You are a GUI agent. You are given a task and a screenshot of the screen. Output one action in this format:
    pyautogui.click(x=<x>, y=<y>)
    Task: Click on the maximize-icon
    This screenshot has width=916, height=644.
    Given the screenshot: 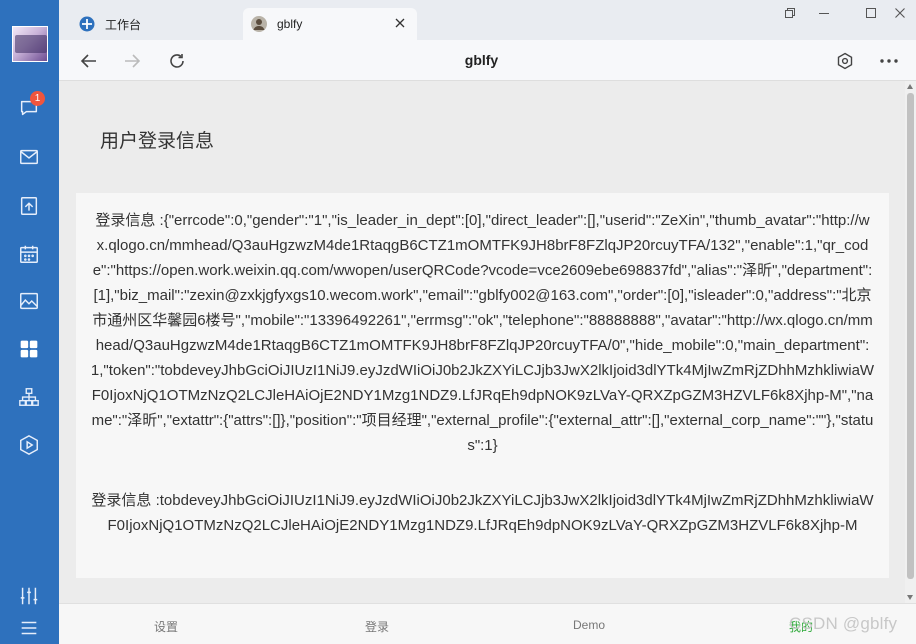 What is the action you would take?
    pyautogui.click(x=871, y=13)
    